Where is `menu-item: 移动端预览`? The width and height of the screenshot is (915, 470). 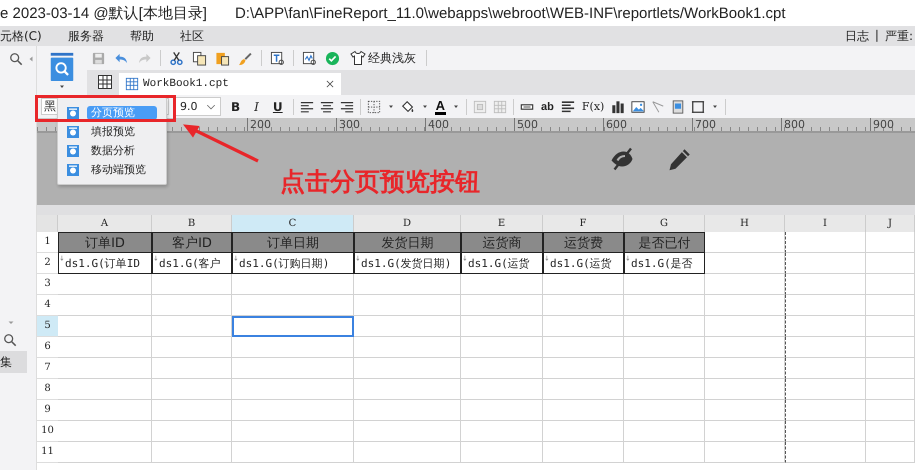
menu-item: 移动端预览 is located at coordinates (118, 169).